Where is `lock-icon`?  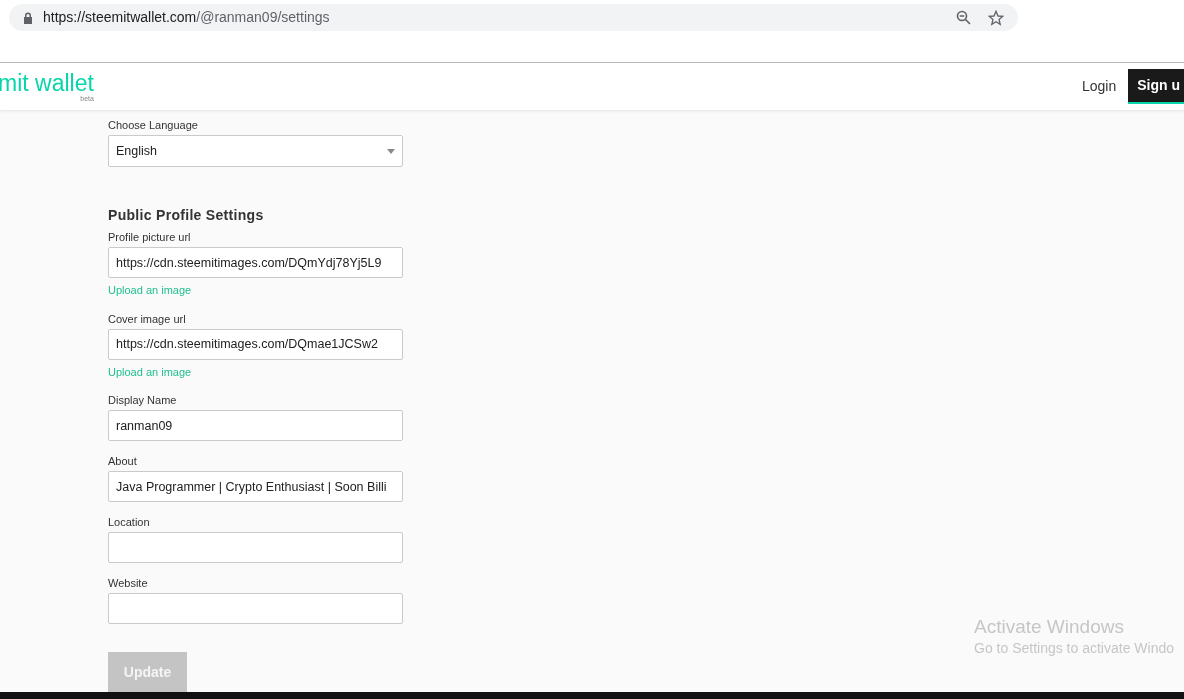 lock-icon is located at coordinates (28, 17).